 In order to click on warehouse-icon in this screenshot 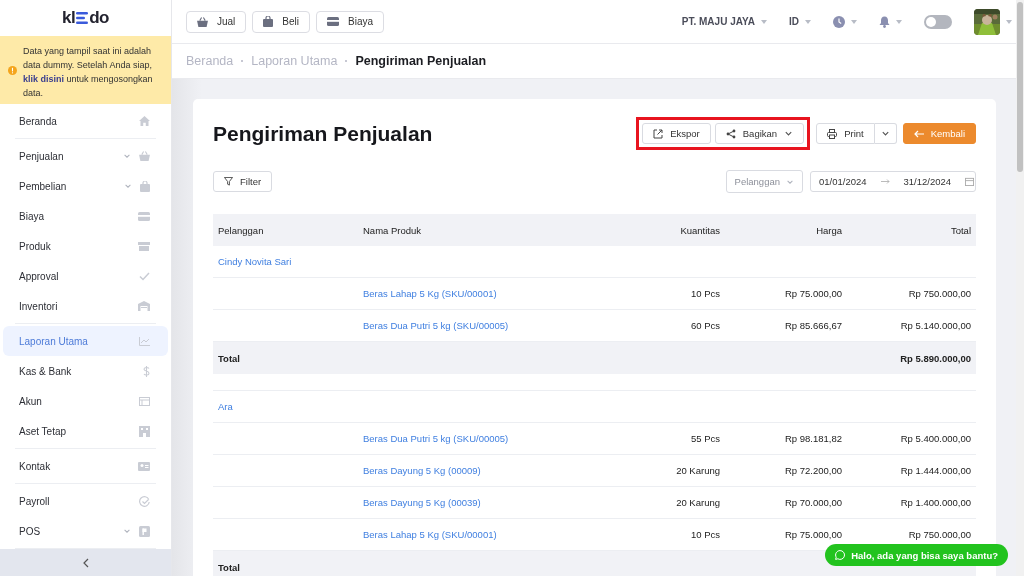, I will do `click(144, 306)`.